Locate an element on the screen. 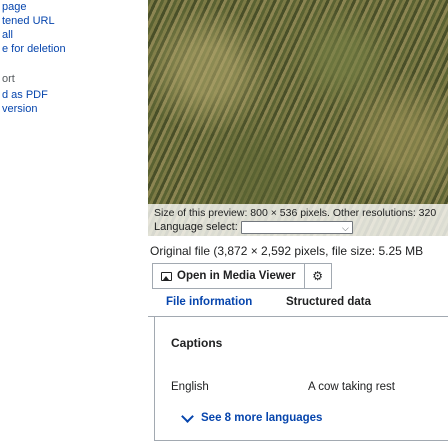  settings-button: ⚙ is located at coordinates (317, 276).